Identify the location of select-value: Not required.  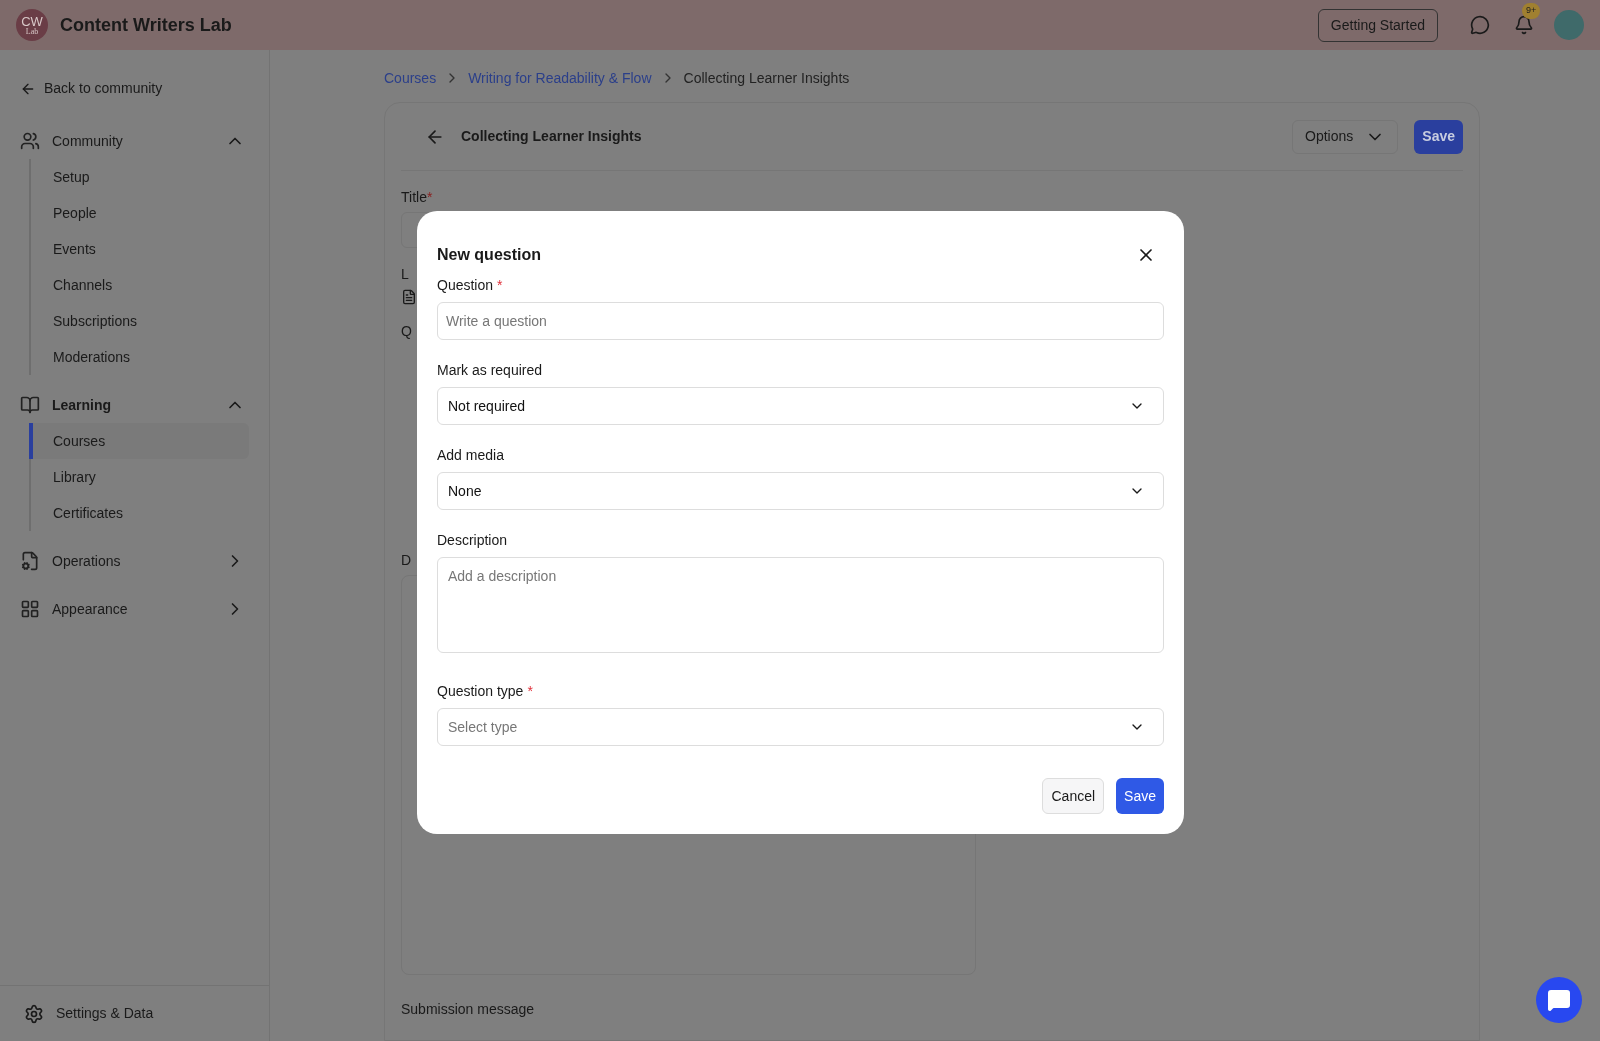
(487, 406).